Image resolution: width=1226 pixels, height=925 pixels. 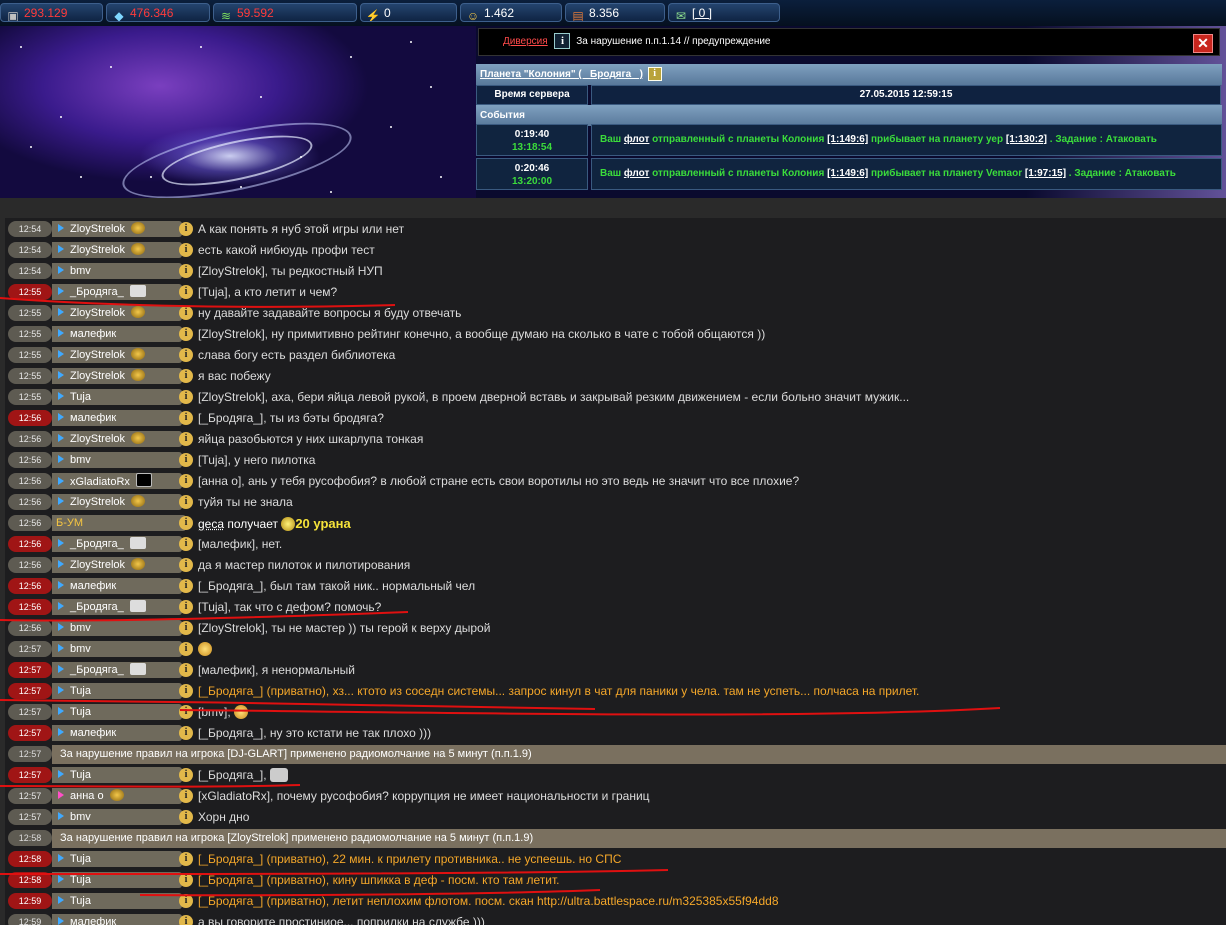 What do you see at coordinates (51, 12) in the screenshot?
I see `resource-metal: ▣ 293.129` at bounding box center [51, 12].